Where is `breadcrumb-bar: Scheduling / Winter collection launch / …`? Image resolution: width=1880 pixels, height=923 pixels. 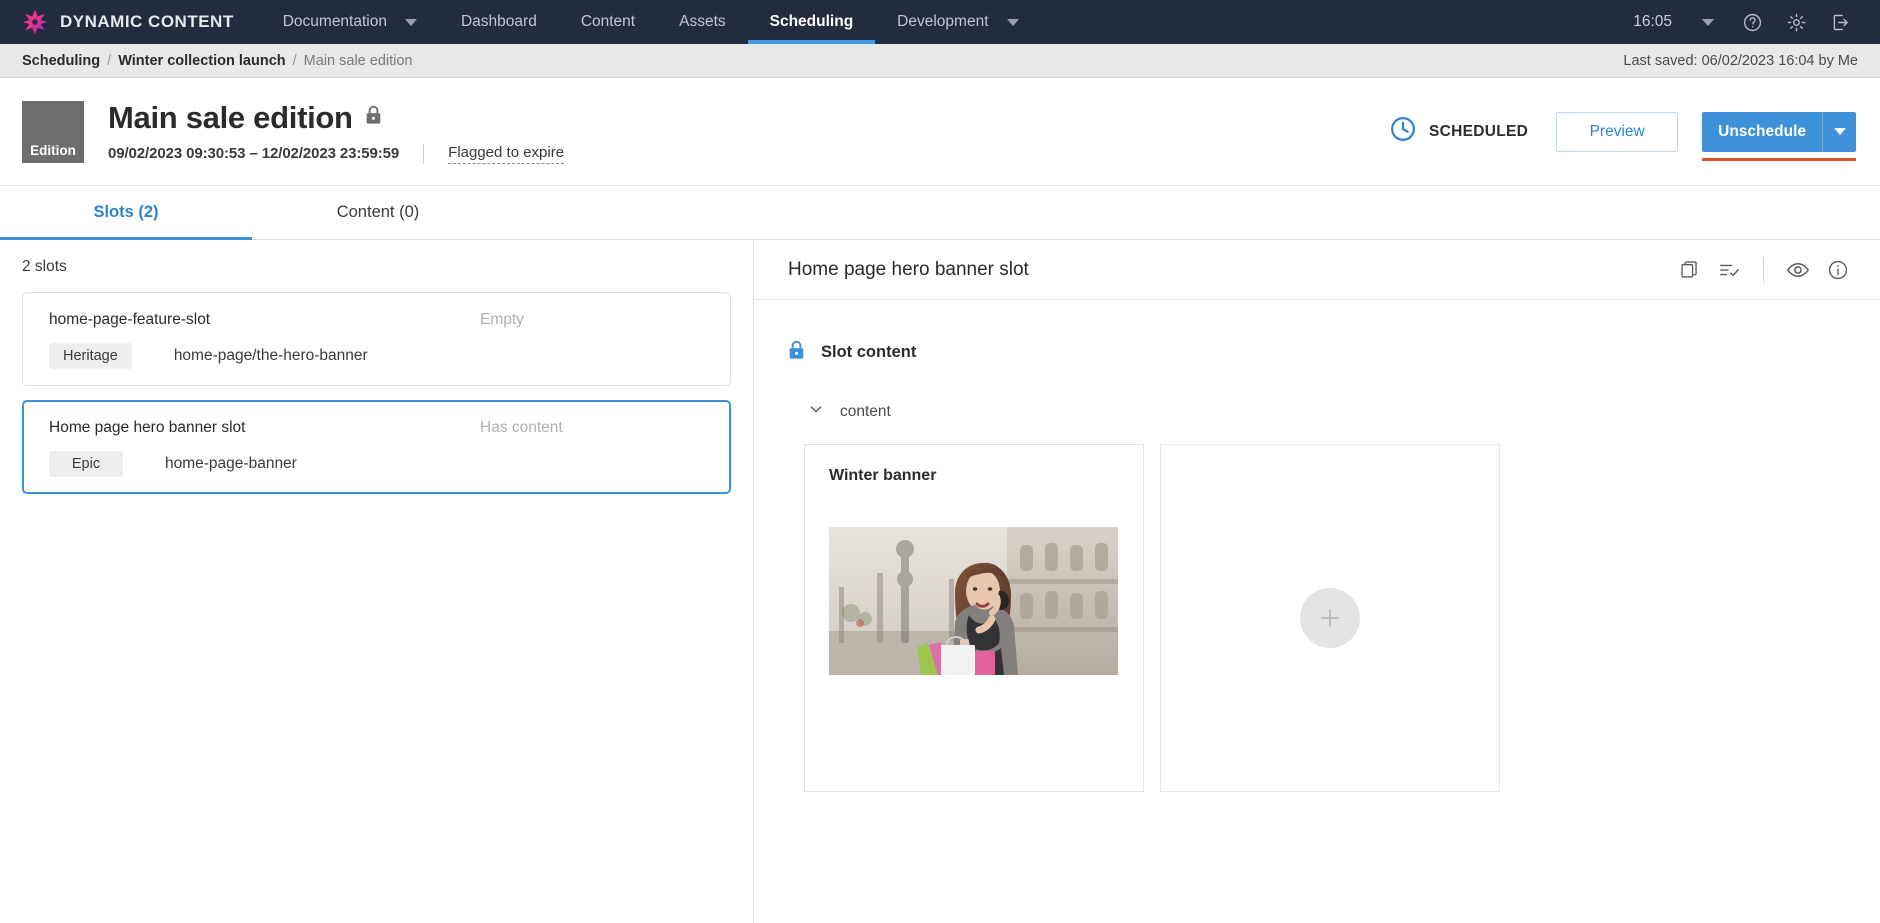 breadcrumb-bar: Scheduling / Winter collection launch / … is located at coordinates (940, 61).